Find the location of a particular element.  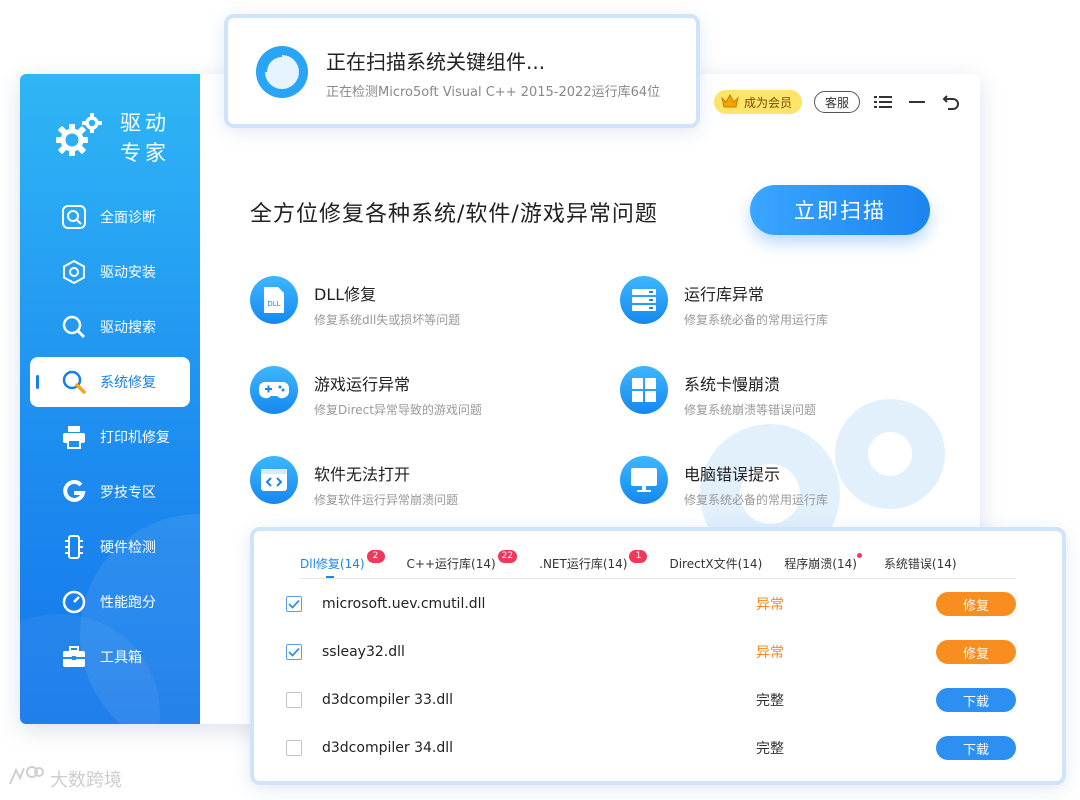

page-headline: 全方位修复各种系统/软件/游戏异常问题 is located at coordinates (454, 214).